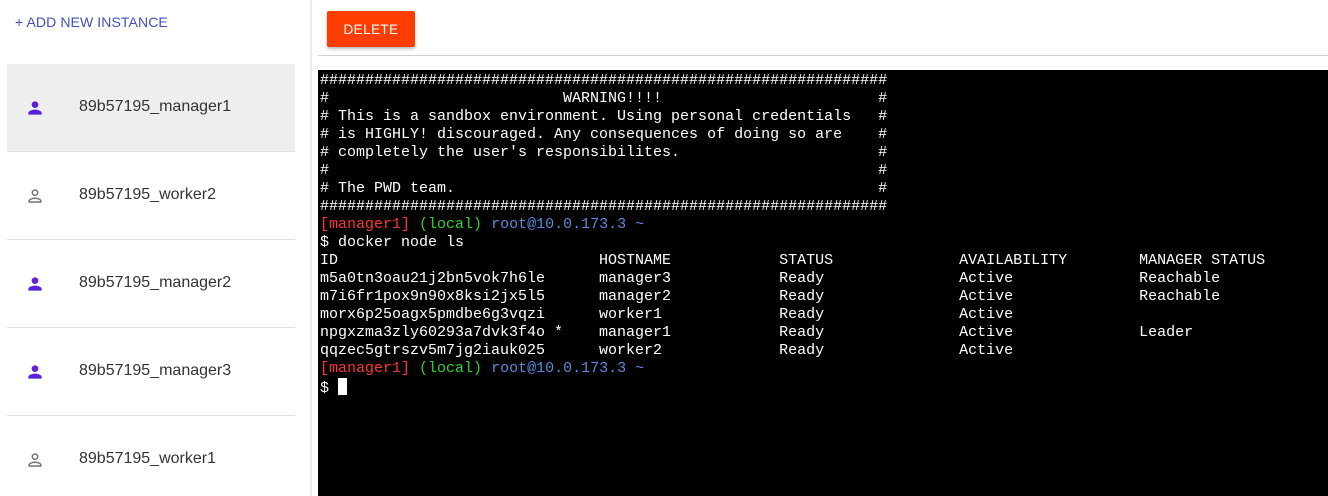  Describe the element at coordinates (329, 388) in the screenshot. I see `terminal-final-prompt: $` at that location.